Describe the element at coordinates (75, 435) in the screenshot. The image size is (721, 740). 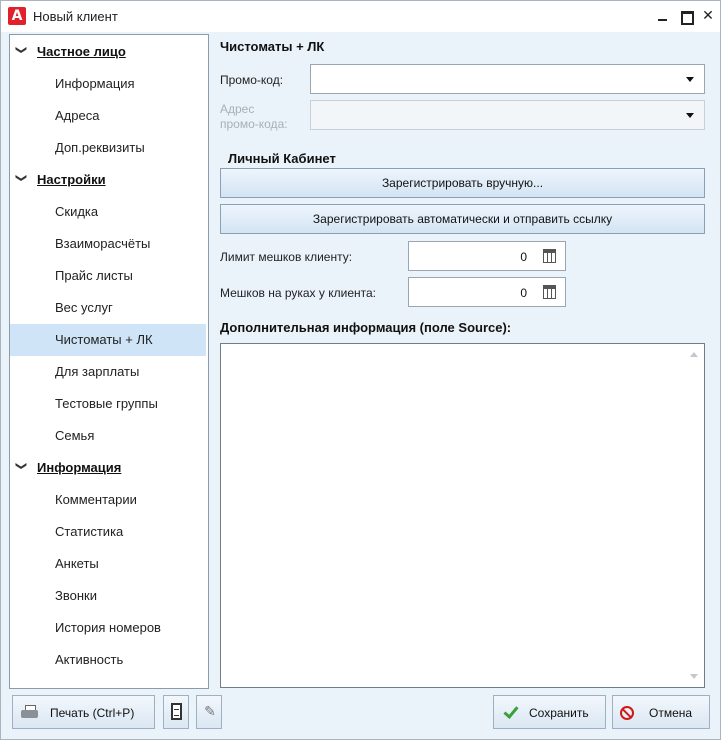
I see `sidebar-item-label: Семья` at that location.